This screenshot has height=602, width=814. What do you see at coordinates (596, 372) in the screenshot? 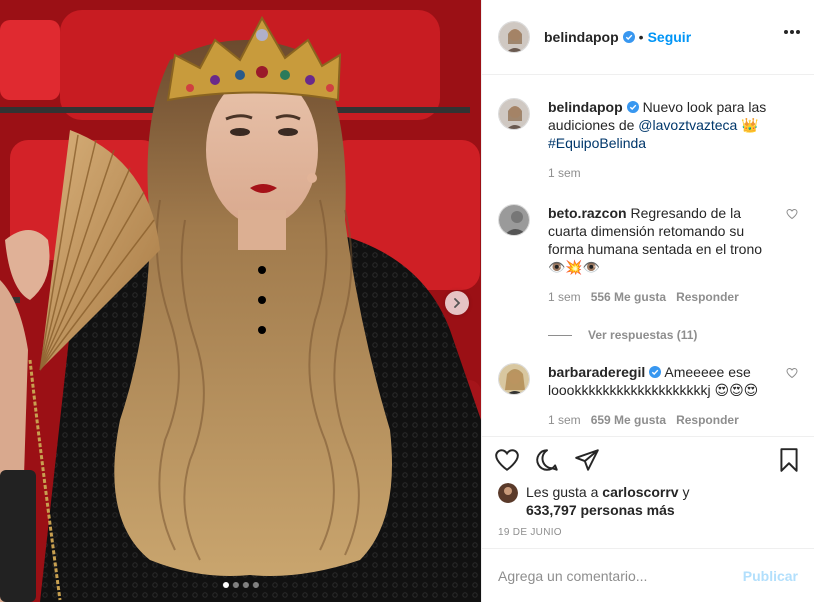
I see `comment-username: barbaraderegil` at bounding box center [596, 372].